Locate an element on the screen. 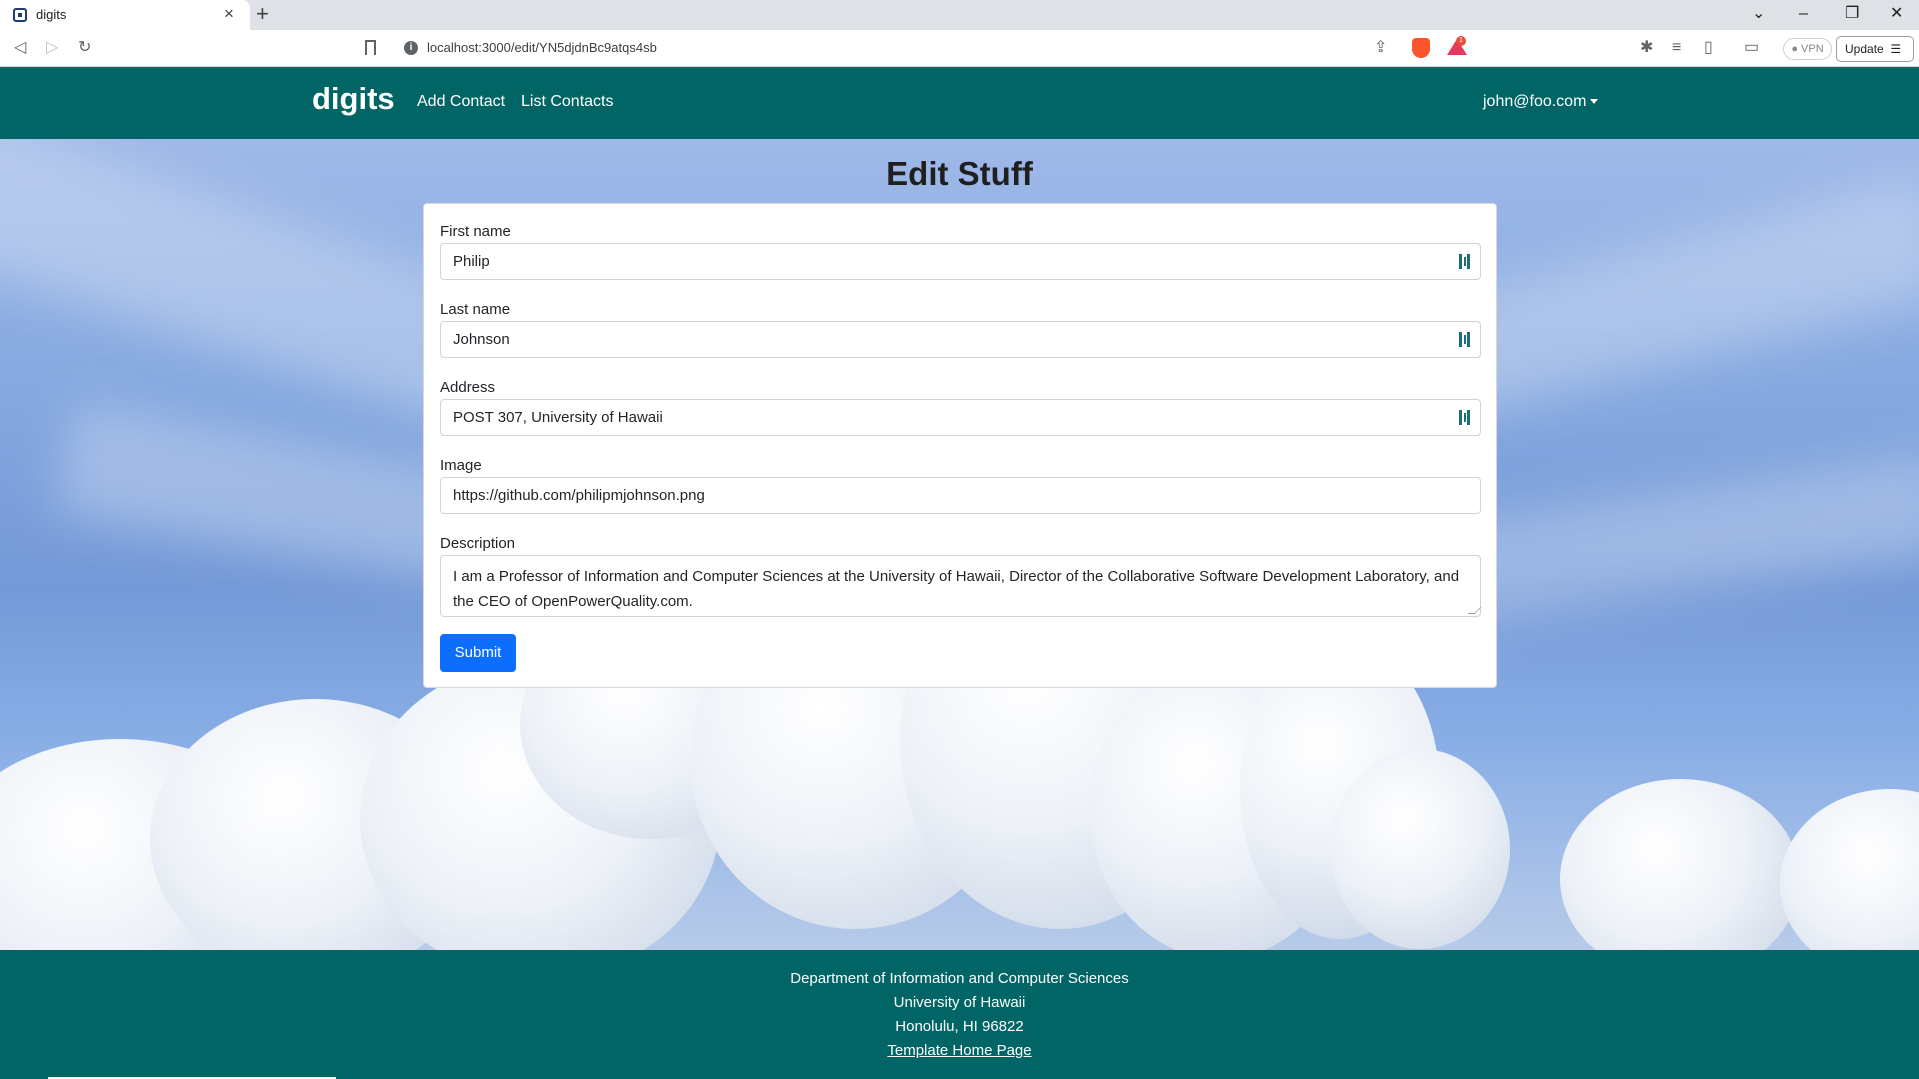 The height and width of the screenshot is (1079, 1919). vpn-button: ● VPN is located at coordinates (1807, 49).